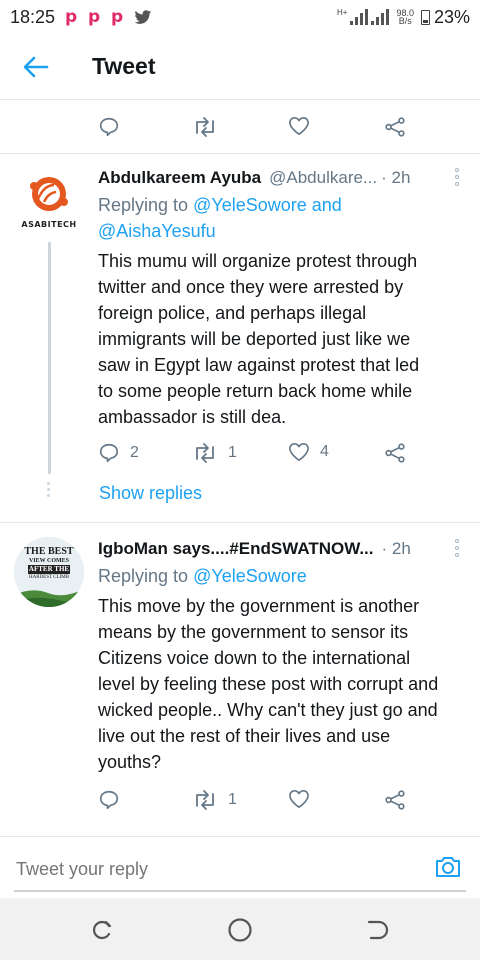 This screenshot has height=960, width=480. I want to click on recent-apps-button, so click(102, 930).